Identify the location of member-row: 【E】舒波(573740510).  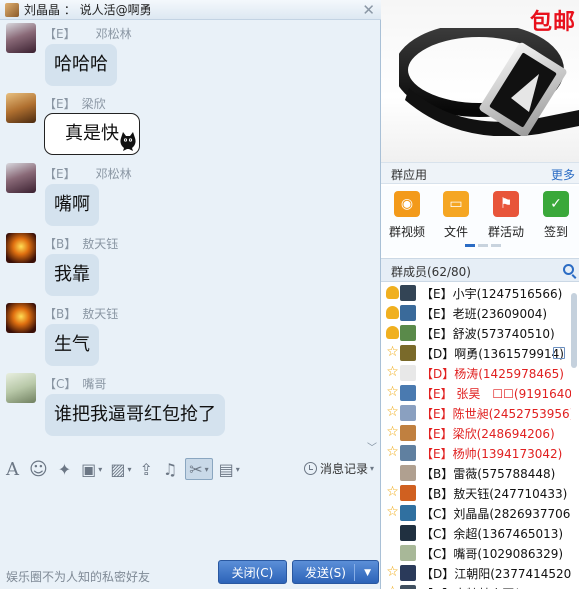
(476, 333).